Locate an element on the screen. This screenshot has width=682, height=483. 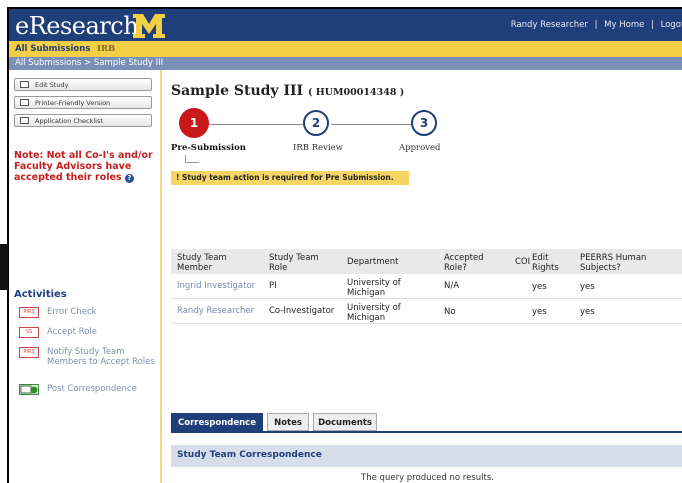
checklist-icon is located at coordinates (24, 120).